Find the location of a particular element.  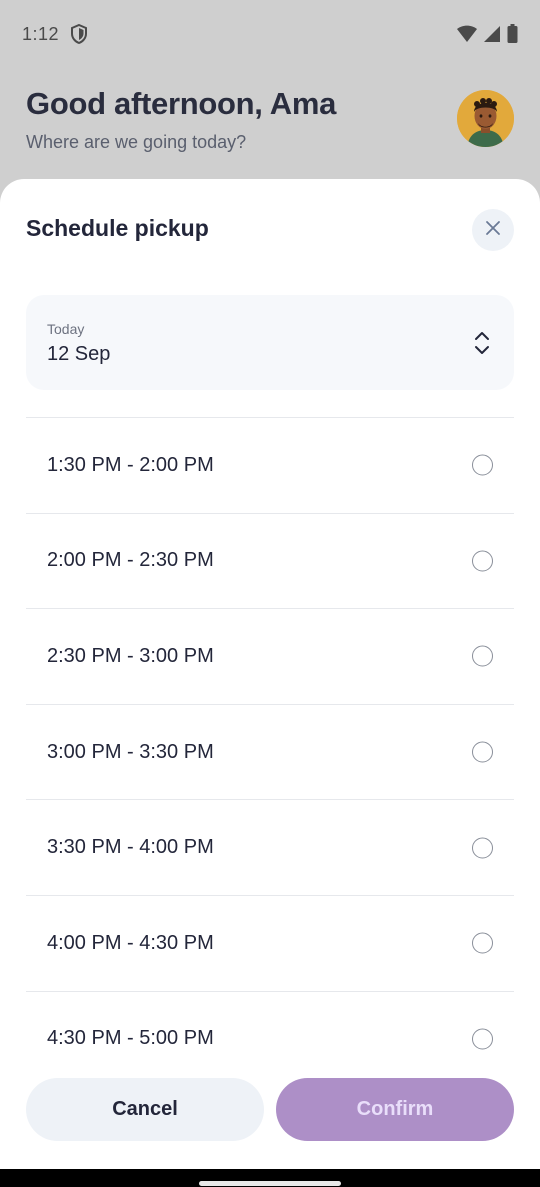

greeting-title: Good afternoon, Ama is located at coordinates (181, 103).